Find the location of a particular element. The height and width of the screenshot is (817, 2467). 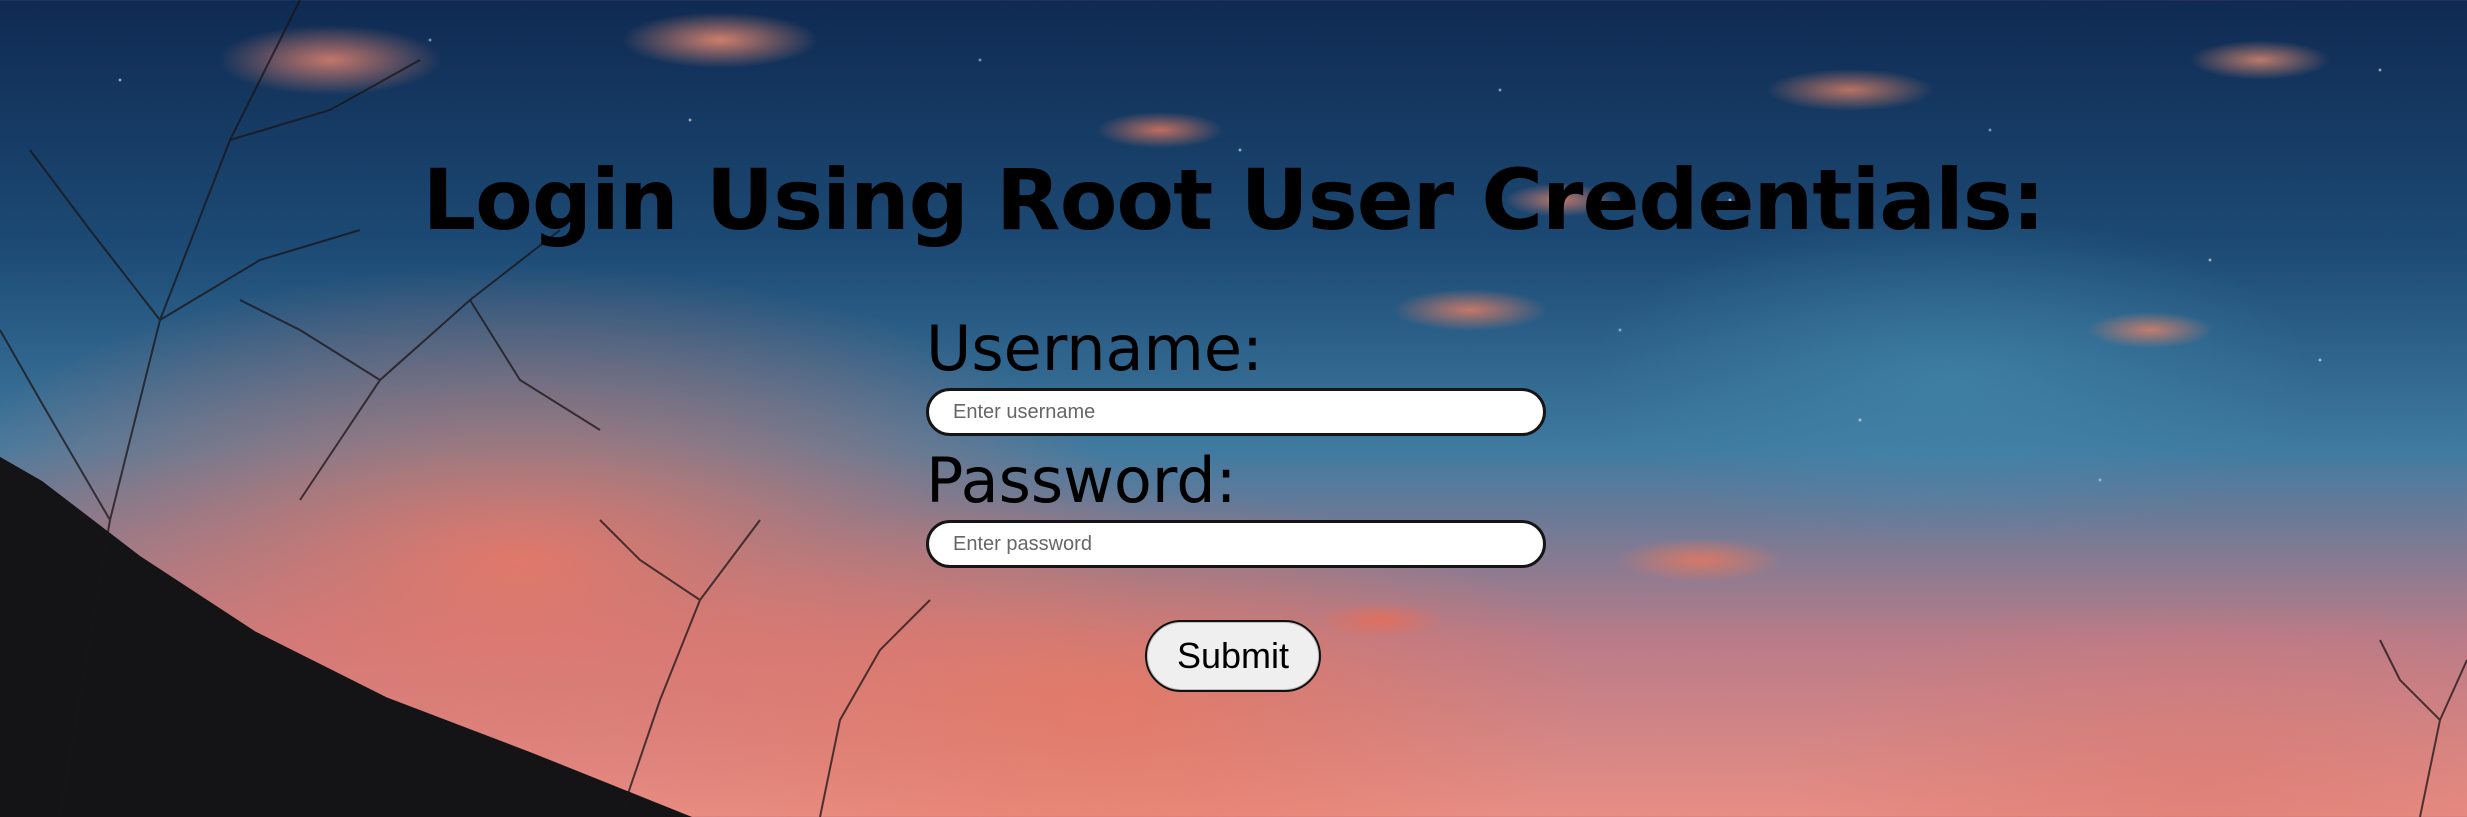

submit-button: Submit is located at coordinates (1233, 656).